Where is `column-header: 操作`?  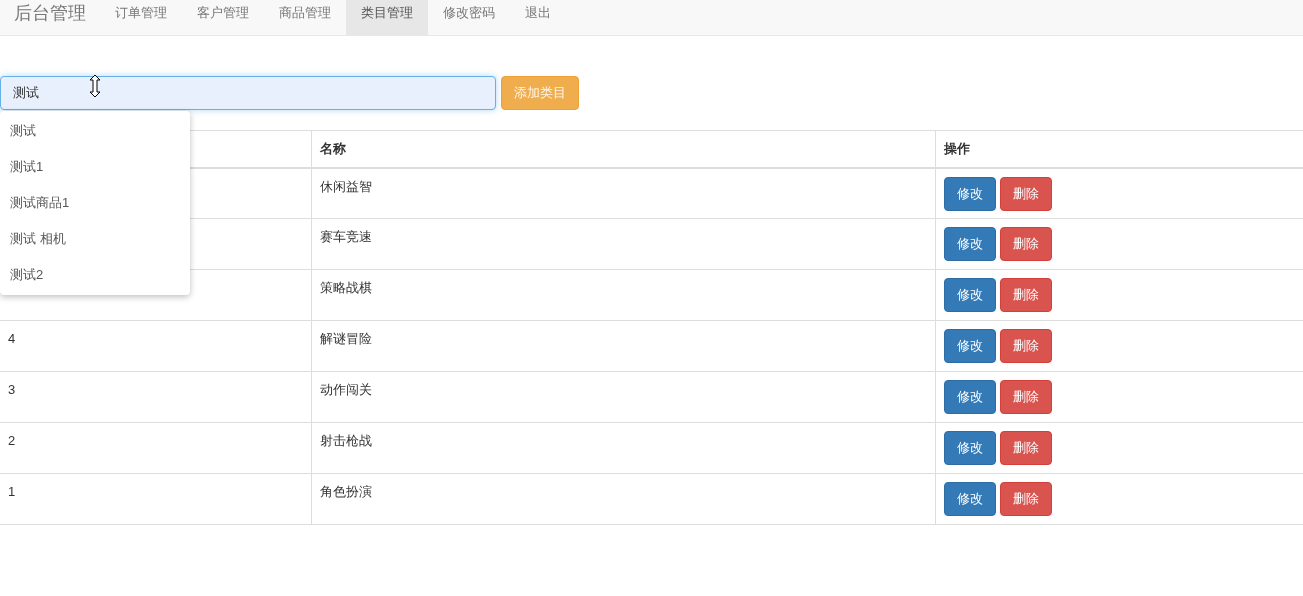 column-header: 操作 is located at coordinates (956, 148).